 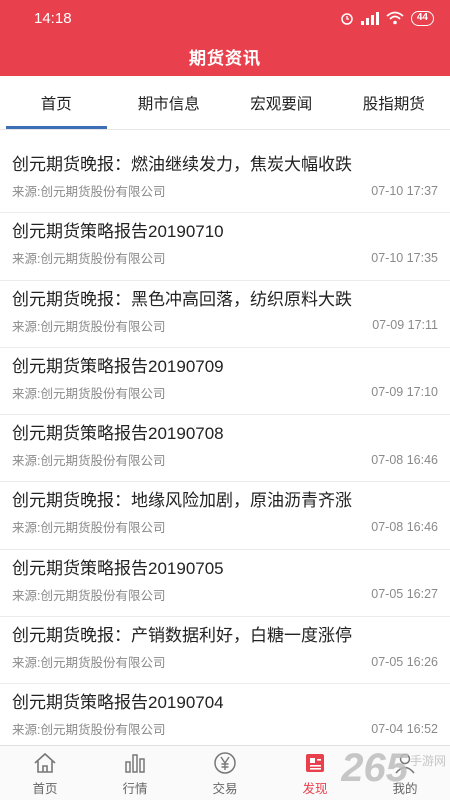 I want to click on header: 期货资讯, so click(x=225, y=56).